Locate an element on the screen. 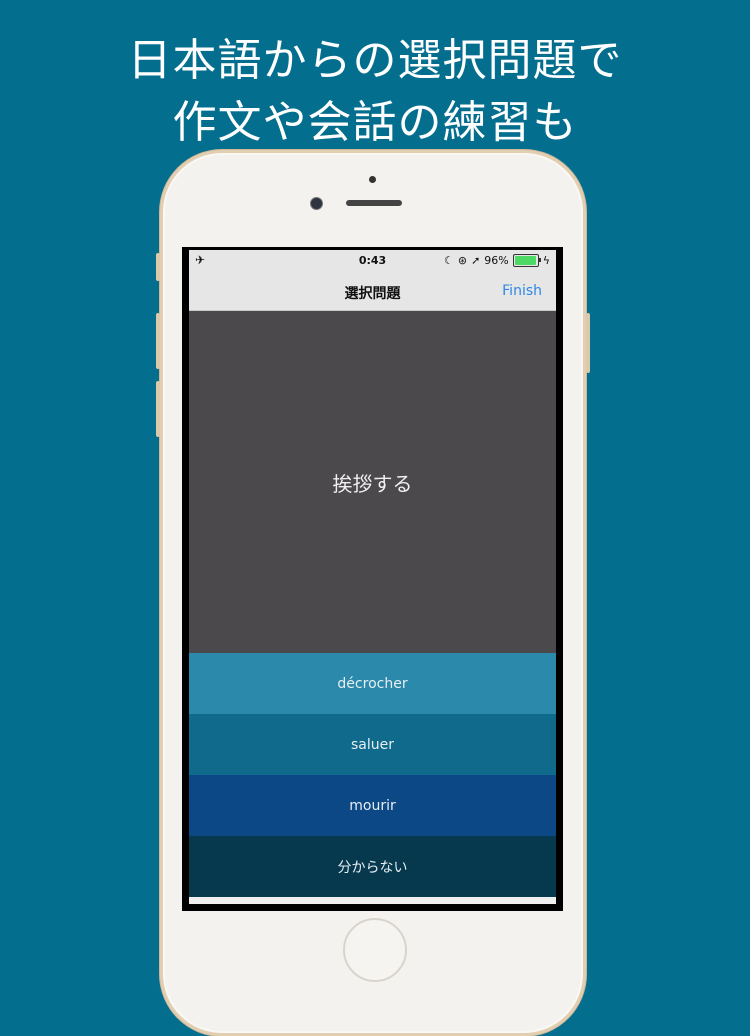 The width and height of the screenshot is (750, 1036). battery-fill is located at coordinates (525, 260).